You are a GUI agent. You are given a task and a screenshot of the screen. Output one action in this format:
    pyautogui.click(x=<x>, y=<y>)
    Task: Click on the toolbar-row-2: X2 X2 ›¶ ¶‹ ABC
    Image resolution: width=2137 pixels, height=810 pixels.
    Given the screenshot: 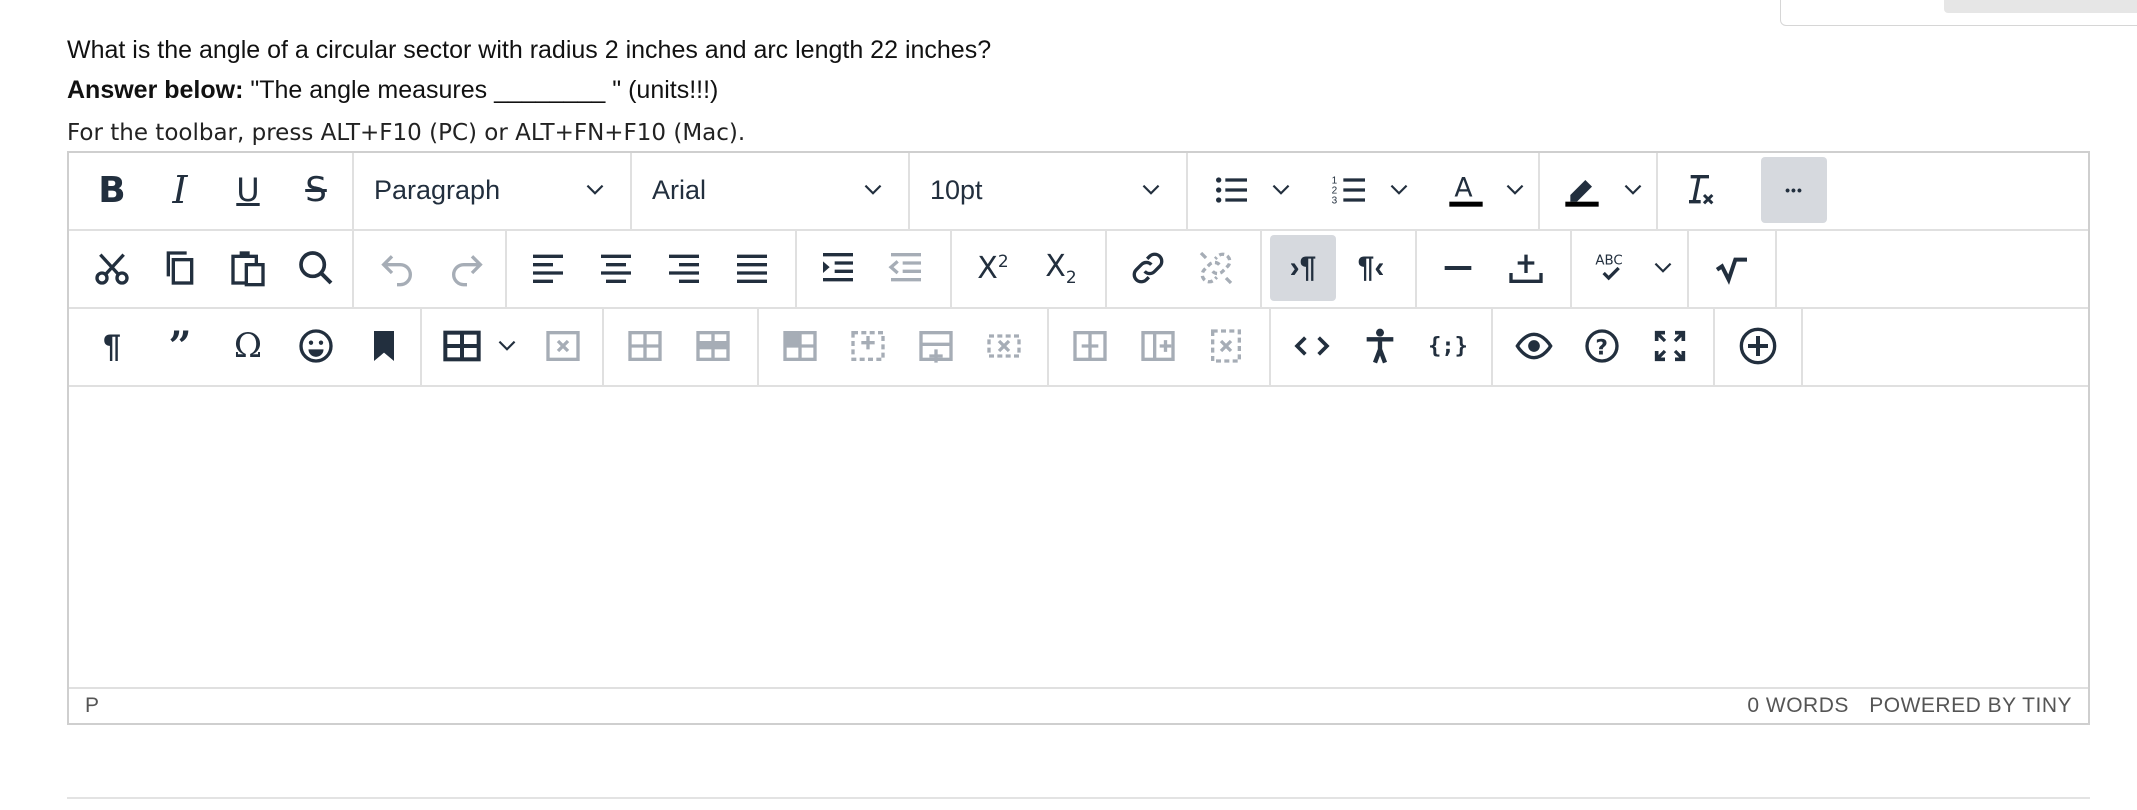 What is the action you would take?
    pyautogui.click(x=1078, y=270)
    